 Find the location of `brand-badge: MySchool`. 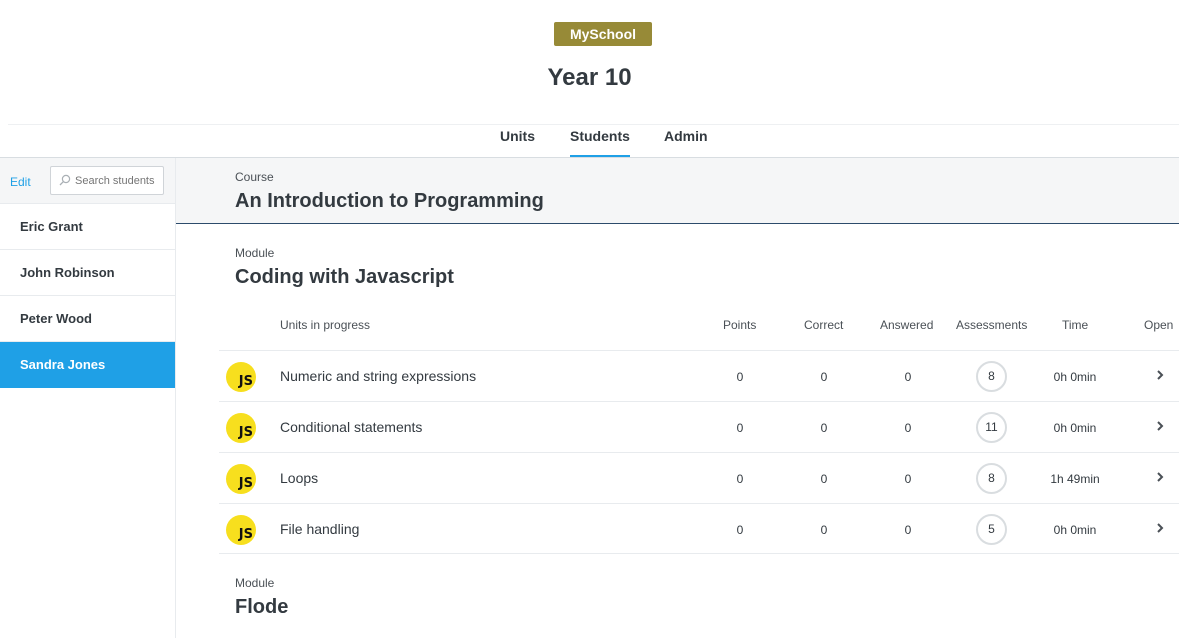

brand-badge: MySchool is located at coordinates (603, 34).